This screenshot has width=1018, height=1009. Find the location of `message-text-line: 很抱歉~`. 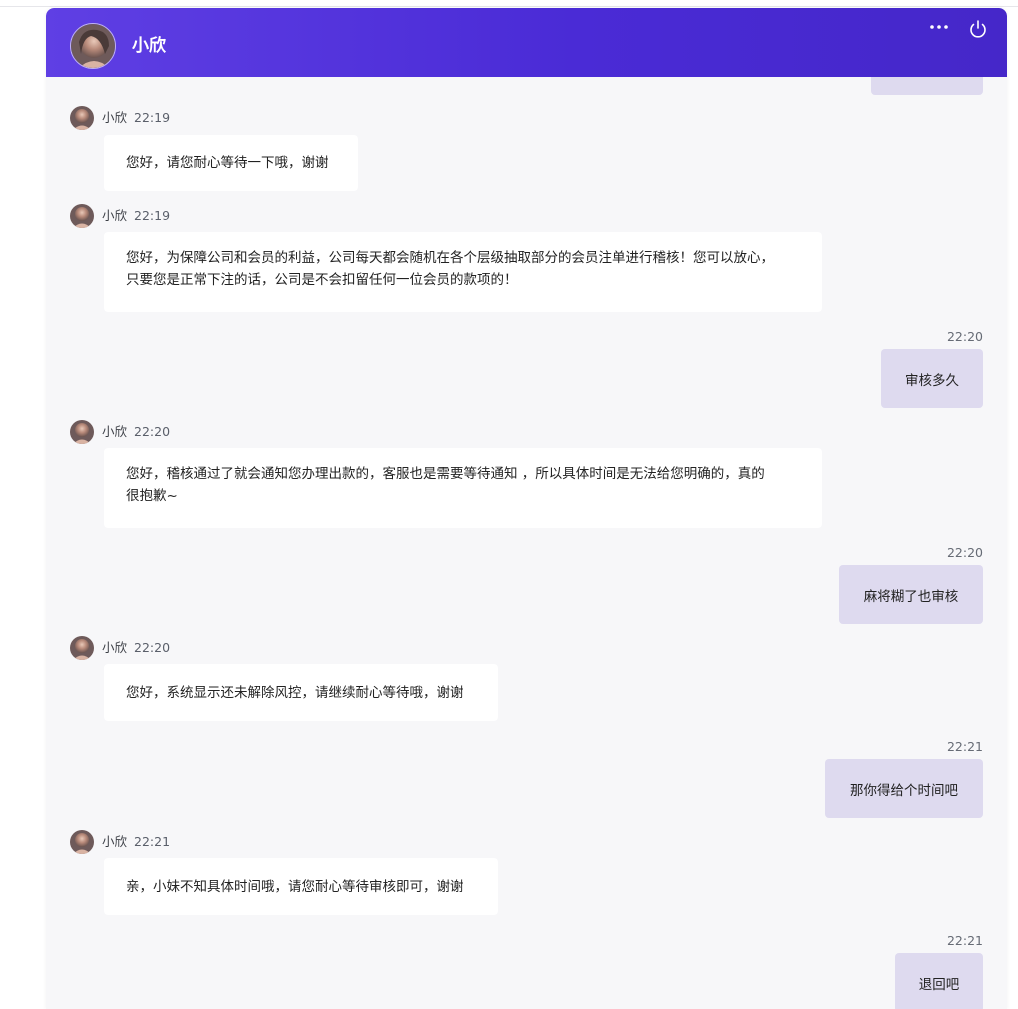

message-text-line: 很抱歉~ is located at coordinates (152, 496).